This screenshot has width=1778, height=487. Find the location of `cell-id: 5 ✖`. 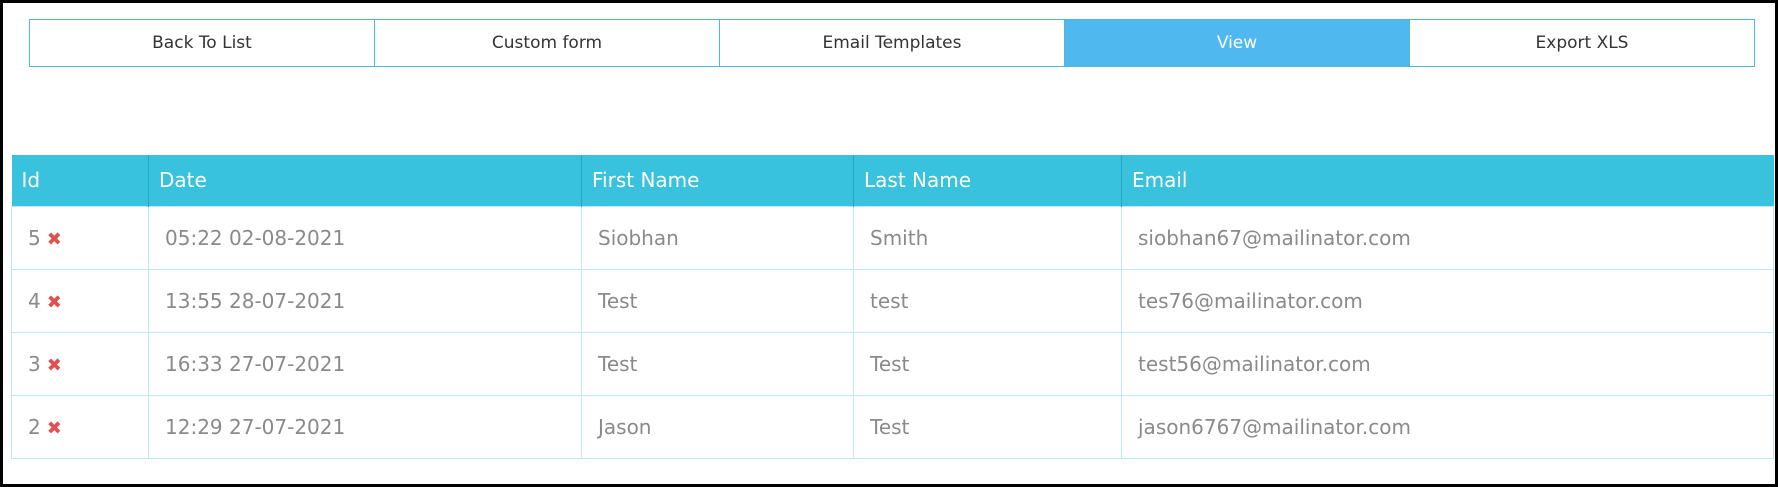

cell-id: 5 ✖ is located at coordinates (80, 237).